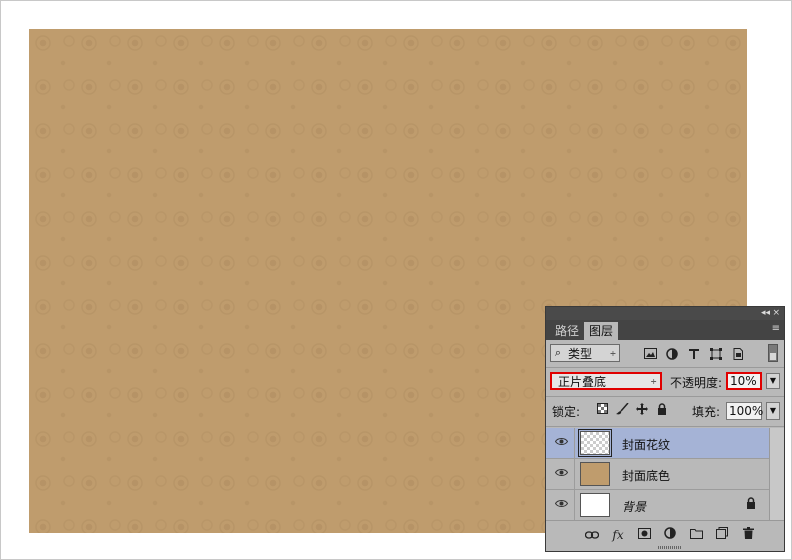  Describe the element at coordinates (634, 506) in the screenshot. I see `layer-name: 背景` at that location.